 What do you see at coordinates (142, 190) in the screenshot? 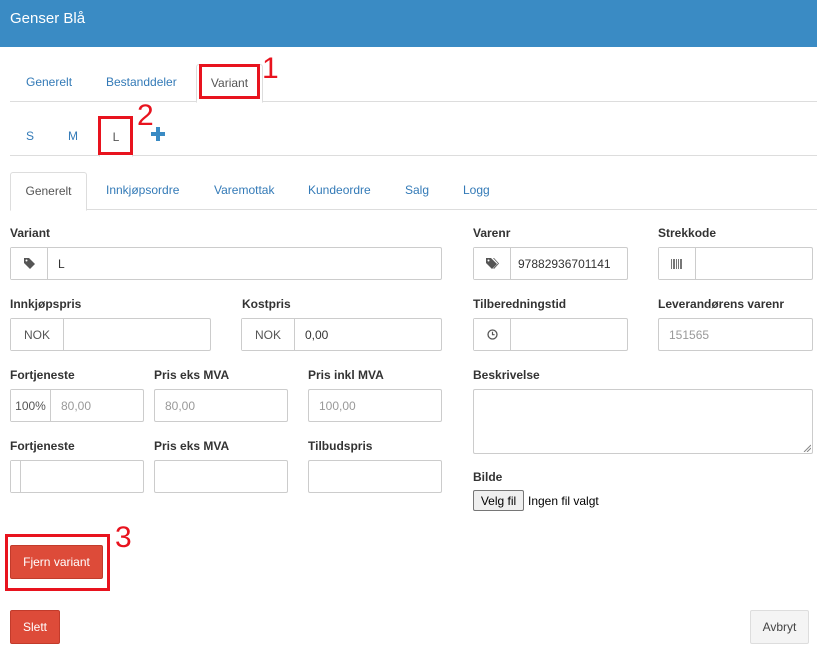
I see `subtab-innkjopsordre: Innkjøpsordre` at bounding box center [142, 190].